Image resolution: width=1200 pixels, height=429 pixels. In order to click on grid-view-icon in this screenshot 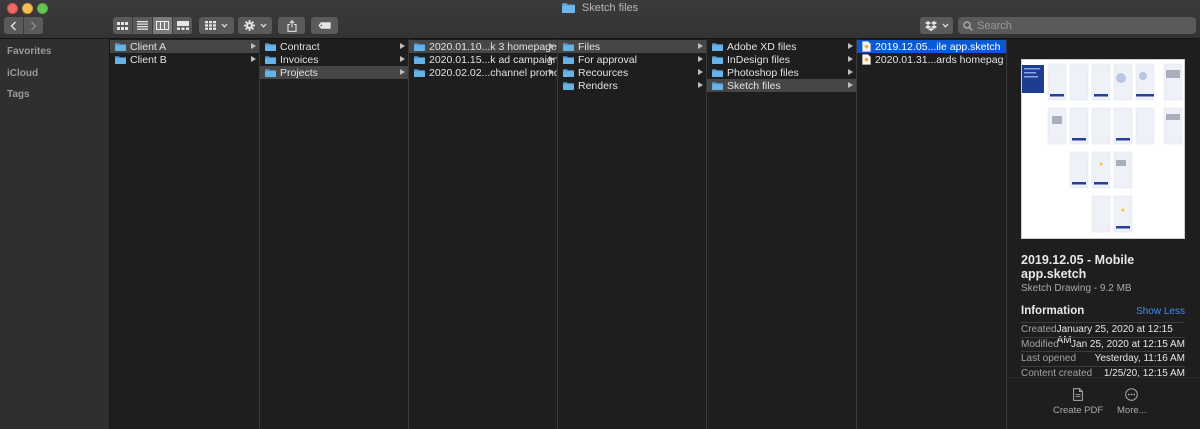, I will do `click(122, 25)`.